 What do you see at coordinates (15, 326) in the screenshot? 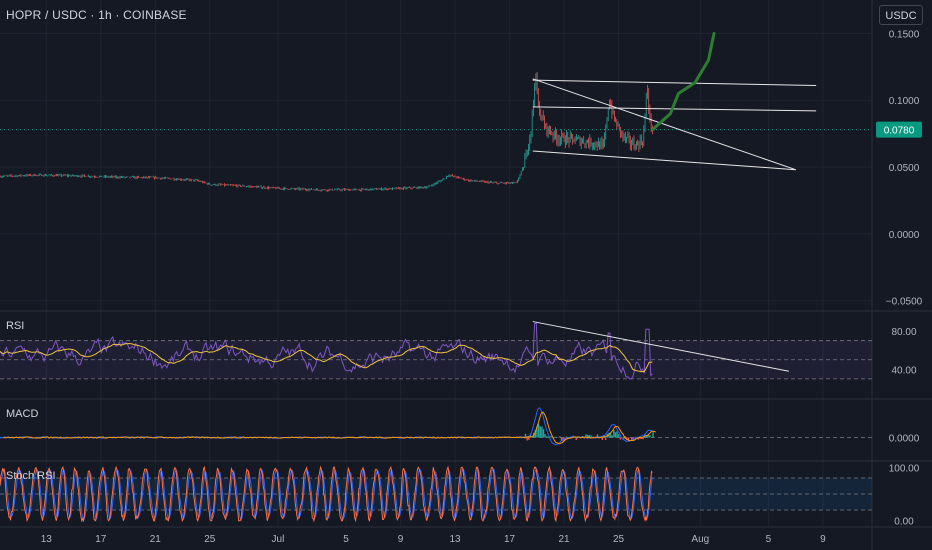
I see `rsi-pane-title: RSI` at bounding box center [15, 326].